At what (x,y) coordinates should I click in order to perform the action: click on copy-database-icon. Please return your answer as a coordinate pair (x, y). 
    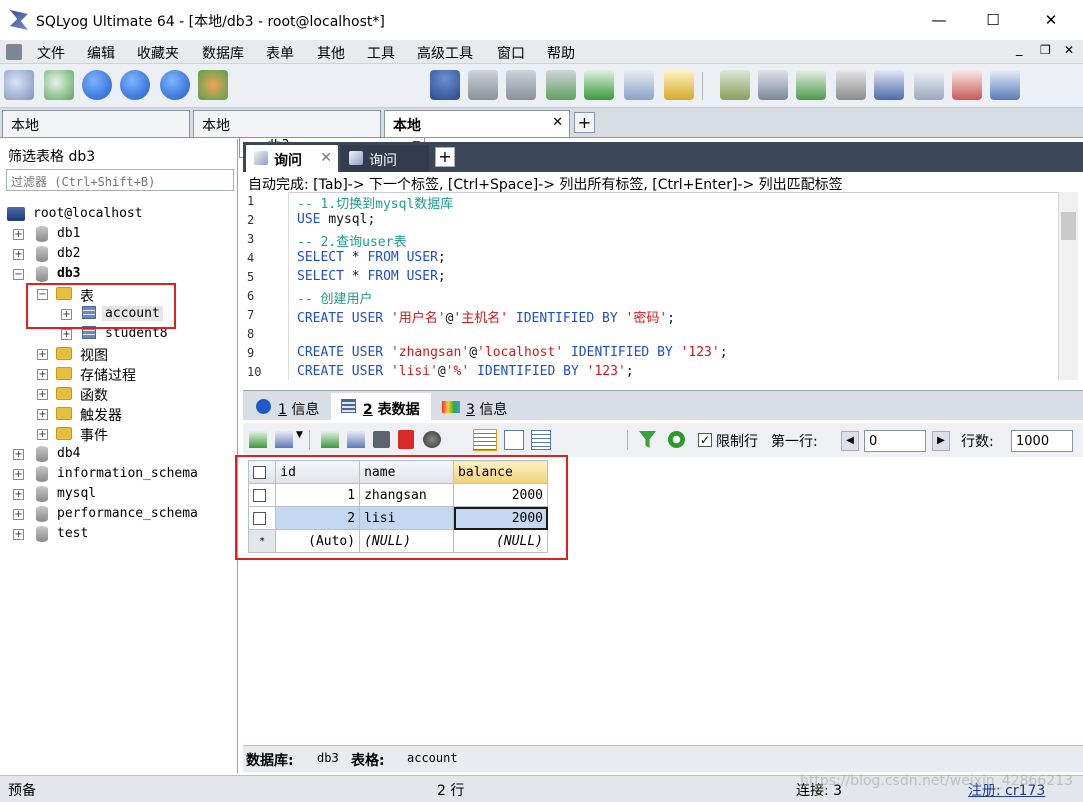
    Looking at the image, I should click on (521, 85).